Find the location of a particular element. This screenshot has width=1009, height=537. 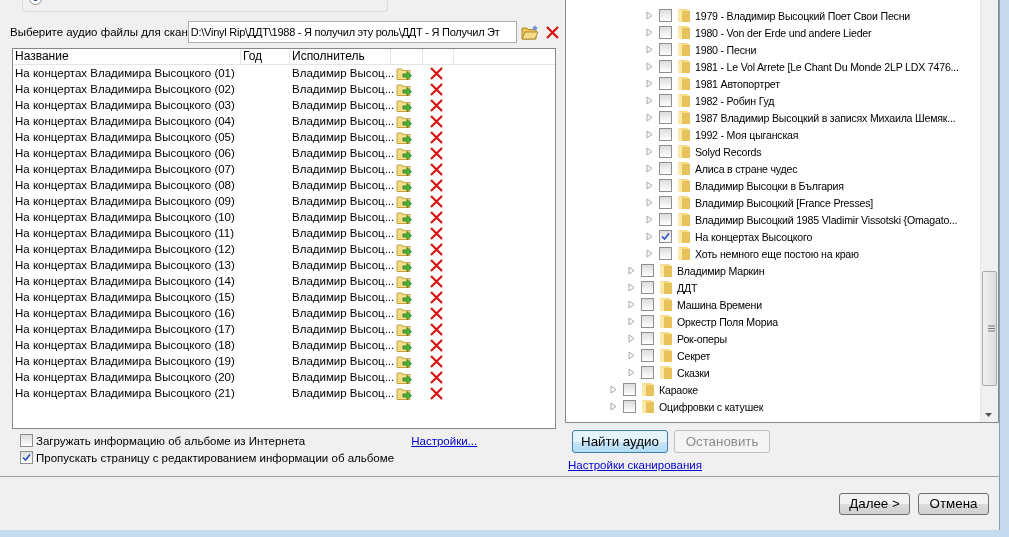

tree-item: 1992 - Моя цыганская is located at coordinates (747, 134).